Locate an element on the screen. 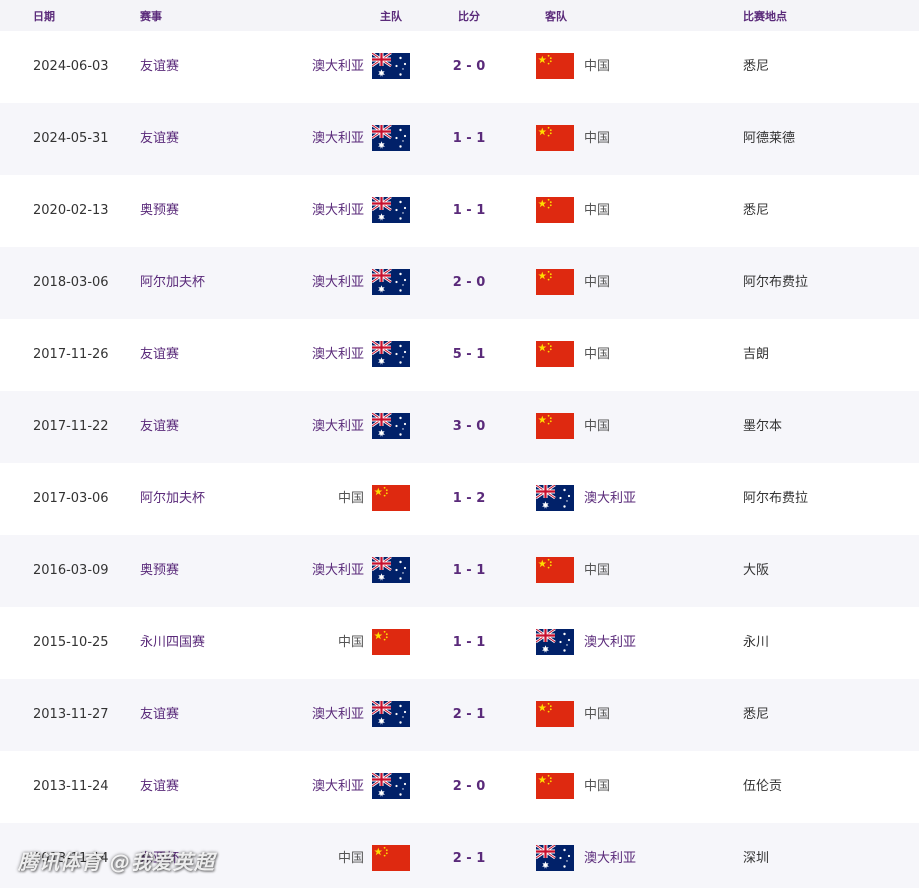 This screenshot has height=888, width=919. match-venue: 墨尔本 is located at coordinates (763, 426).